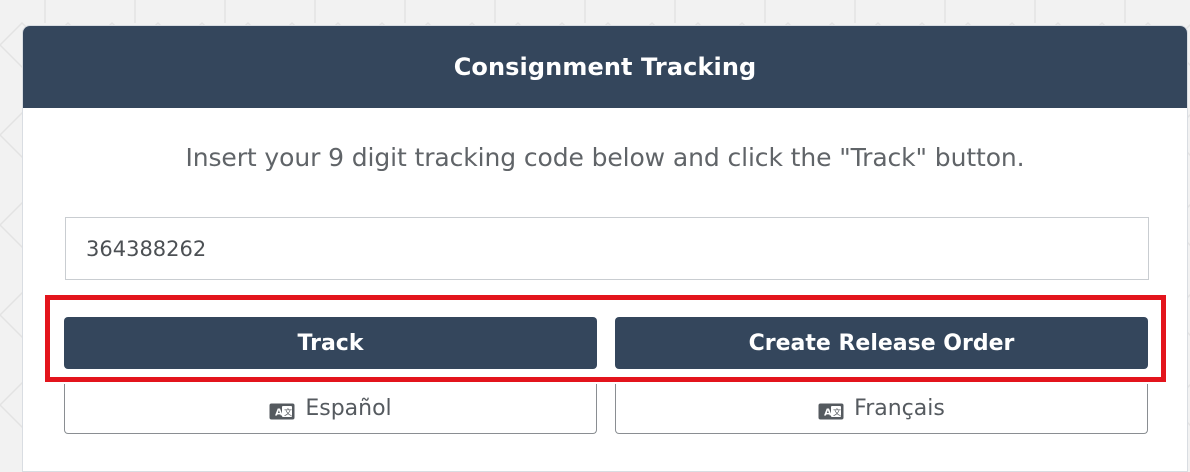 Image resolution: width=1190 pixels, height=472 pixels. What do you see at coordinates (899, 408) in the screenshot?
I see `language-label-francais: Français` at bounding box center [899, 408].